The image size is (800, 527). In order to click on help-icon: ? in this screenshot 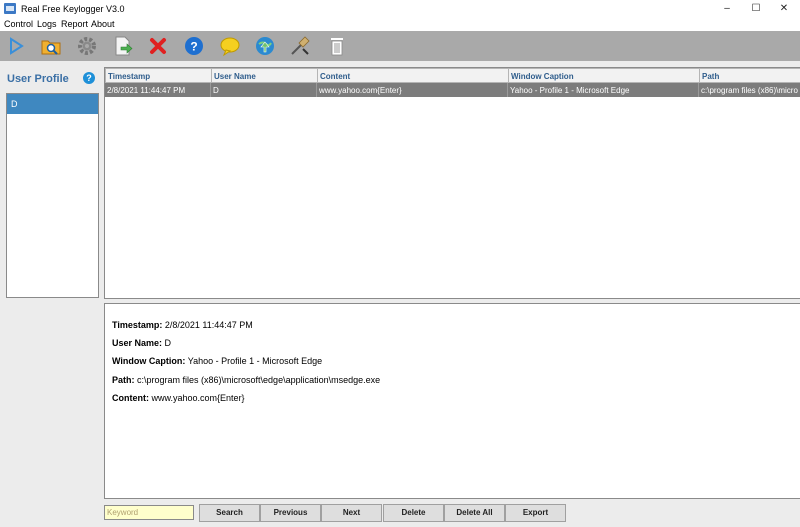, I will do `click(194, 46)`.